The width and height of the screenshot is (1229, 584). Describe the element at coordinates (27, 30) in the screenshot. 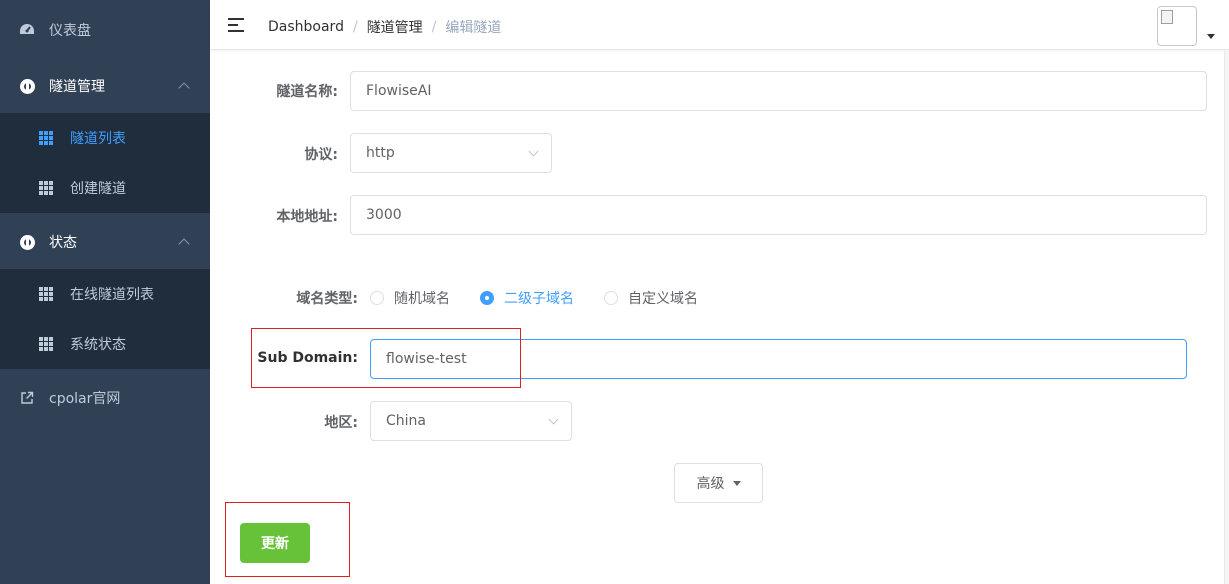

I see `dashboard-icon` at that location.